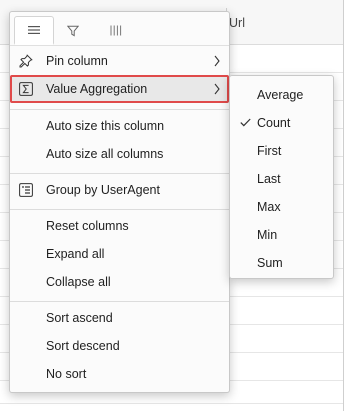 The width and height of the screenshot is (344, 411). What do you see at coordinates (119, 282) in the screenshot?
I see `menu-item-collapse-all: Collapse all` at bounding box center [119, 282].